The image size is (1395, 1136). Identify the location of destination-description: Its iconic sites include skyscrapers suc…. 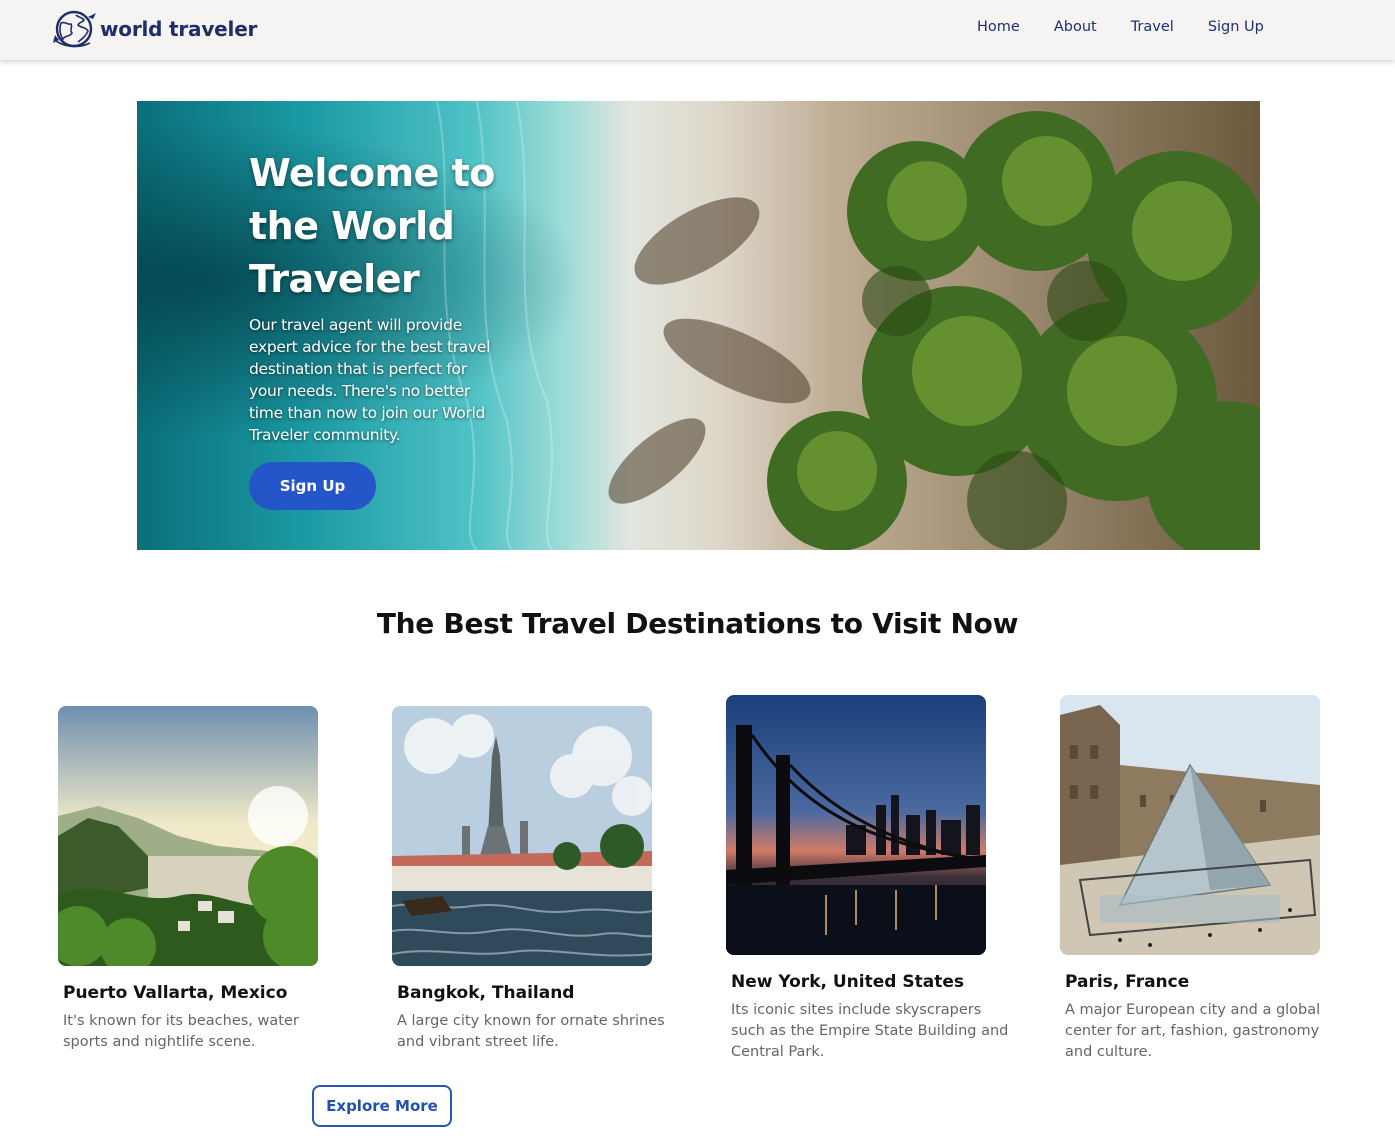
(870, 1031).